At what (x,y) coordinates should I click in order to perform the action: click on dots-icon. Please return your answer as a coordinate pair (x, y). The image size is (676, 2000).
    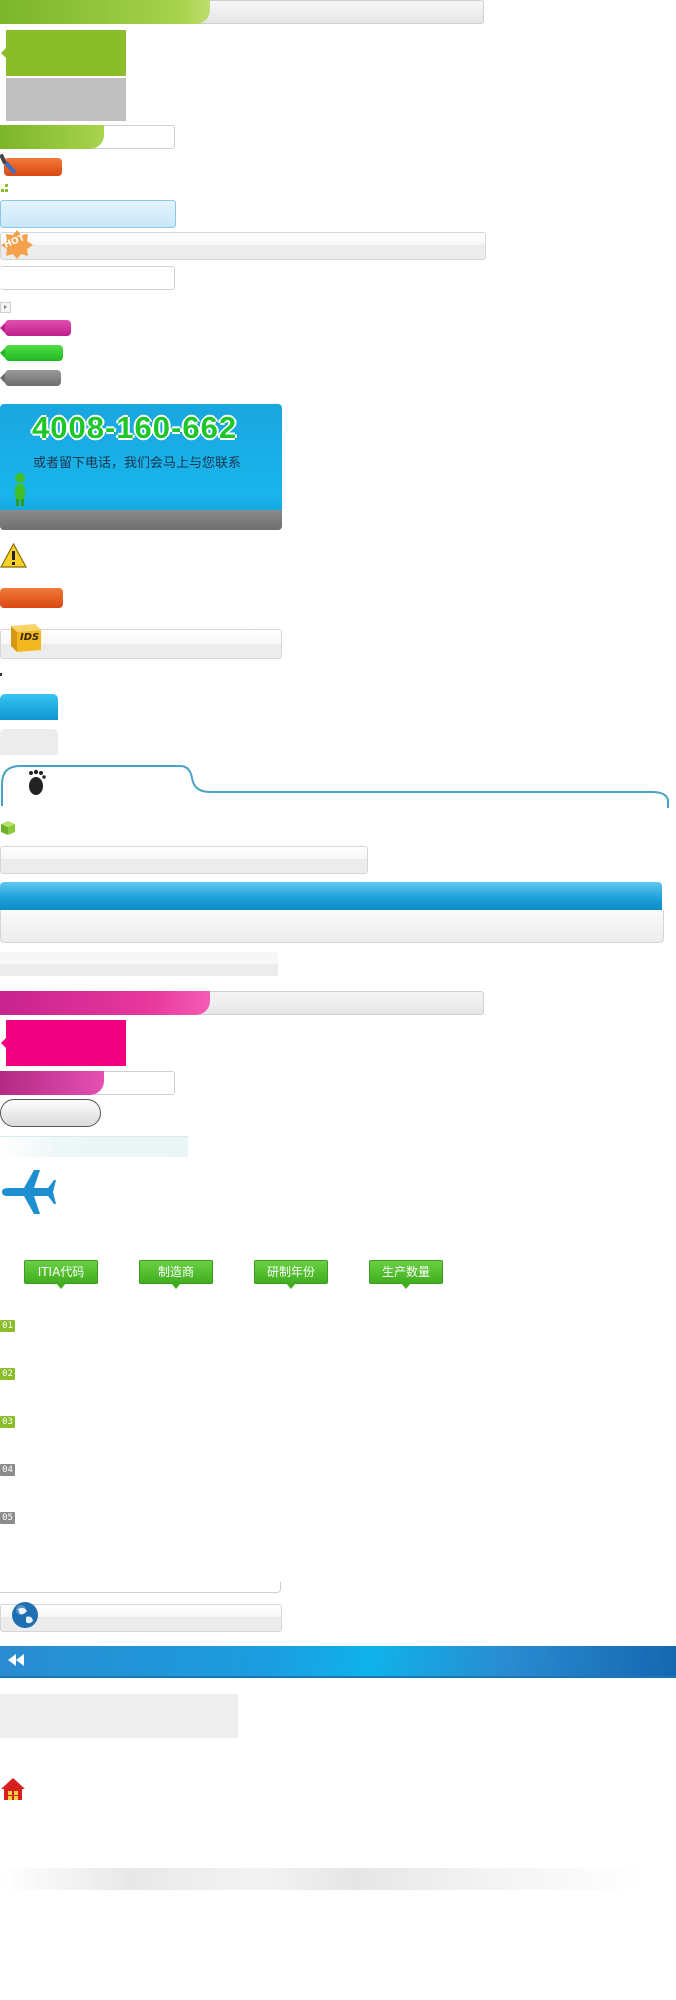
    Looking at the image, I should click on (5, 188).